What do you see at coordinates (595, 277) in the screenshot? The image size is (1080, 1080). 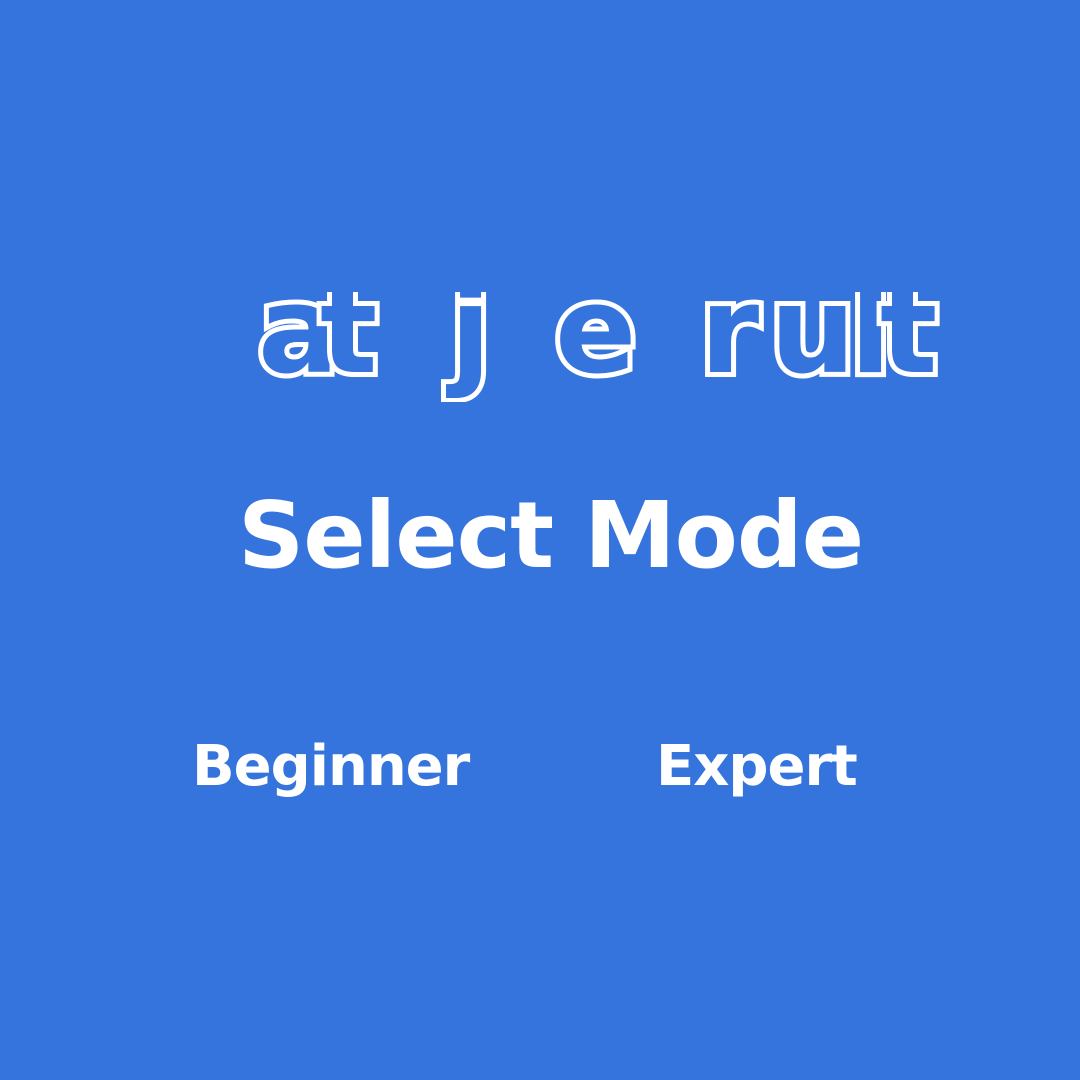 I see `logo-mask` at bounding box center [595, 277].